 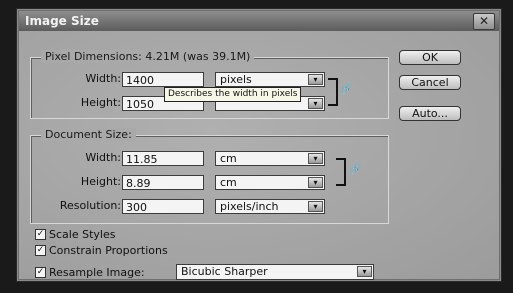 What do you see at coordinates (341, 172) in the screenshot?
I see `doc-chain-bracket` at bounding box center [341, 172].